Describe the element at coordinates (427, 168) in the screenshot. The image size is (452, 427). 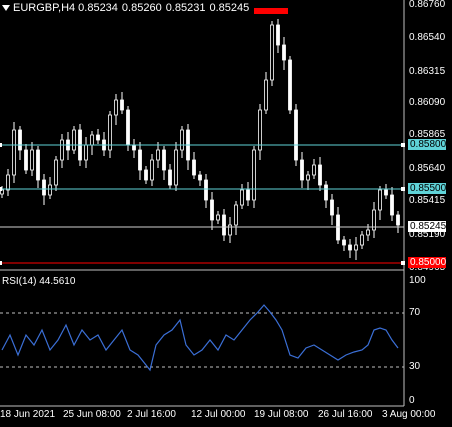
I see `price-axis-label: 0.85640` at that location.